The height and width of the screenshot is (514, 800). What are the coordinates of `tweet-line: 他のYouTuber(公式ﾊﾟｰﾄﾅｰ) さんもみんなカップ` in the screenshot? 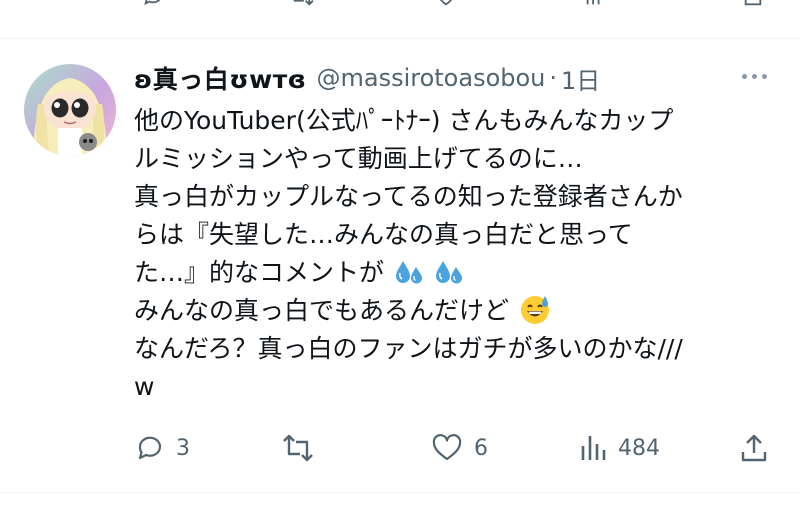 It's located at (404, 120).